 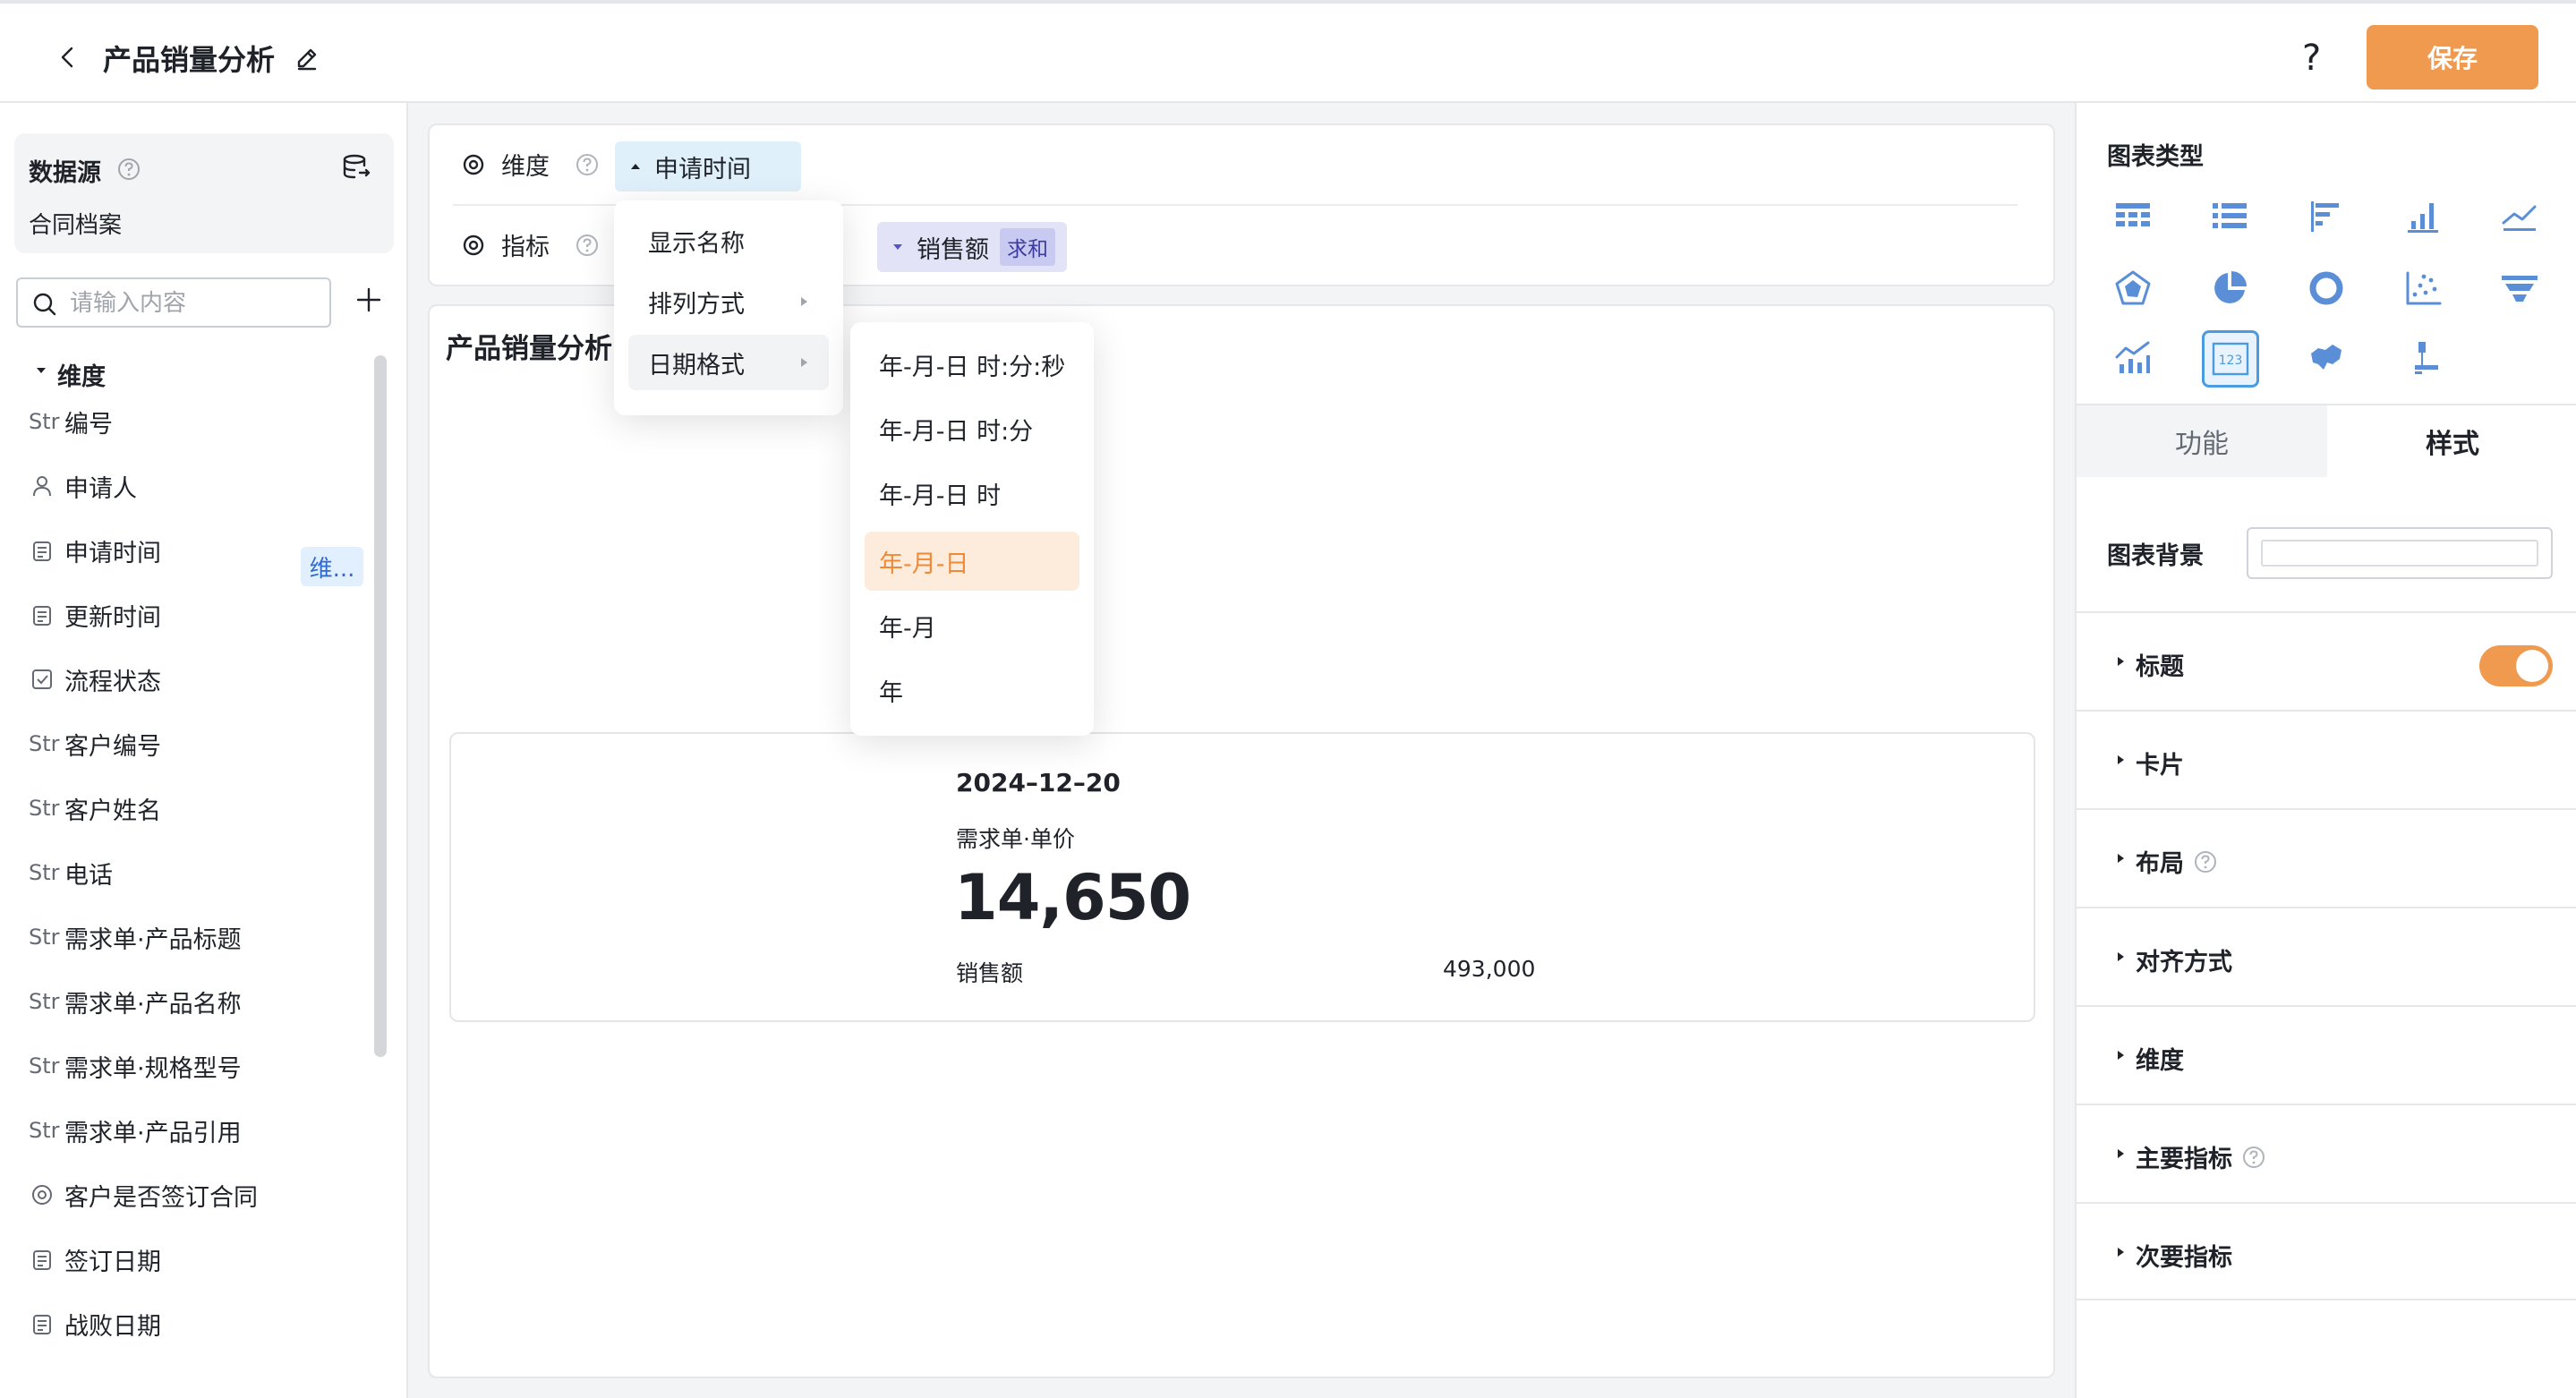 I want to click on field-item: Str 客户编号, so click(x=95, y=744).